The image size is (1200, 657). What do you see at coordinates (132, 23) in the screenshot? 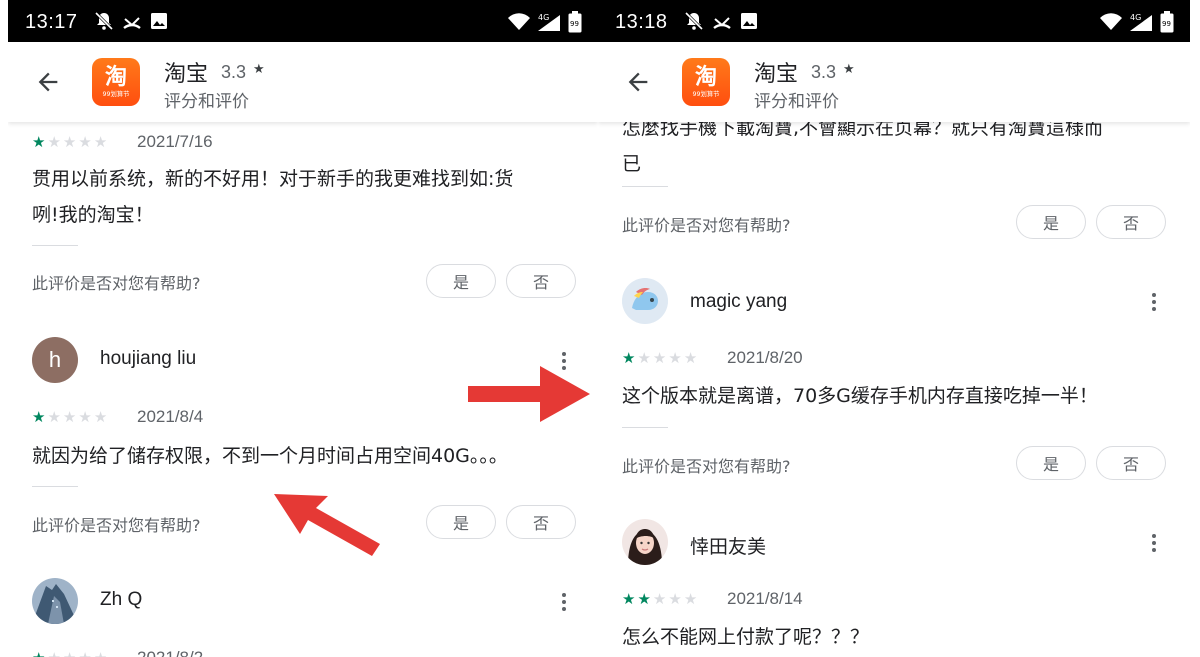
I see `missed-call-icon` at bounding box center [132, 23].